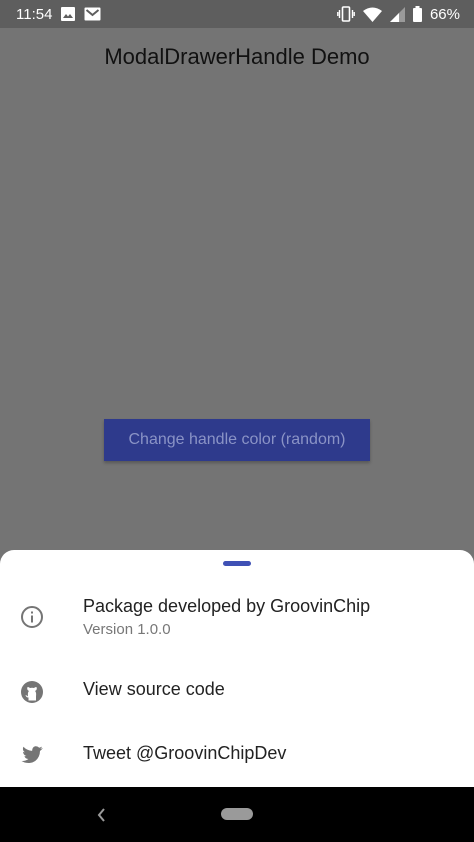 The height and width of the screenshot is (842, 474). I want to click on wifi-icon, so click(372, 14).